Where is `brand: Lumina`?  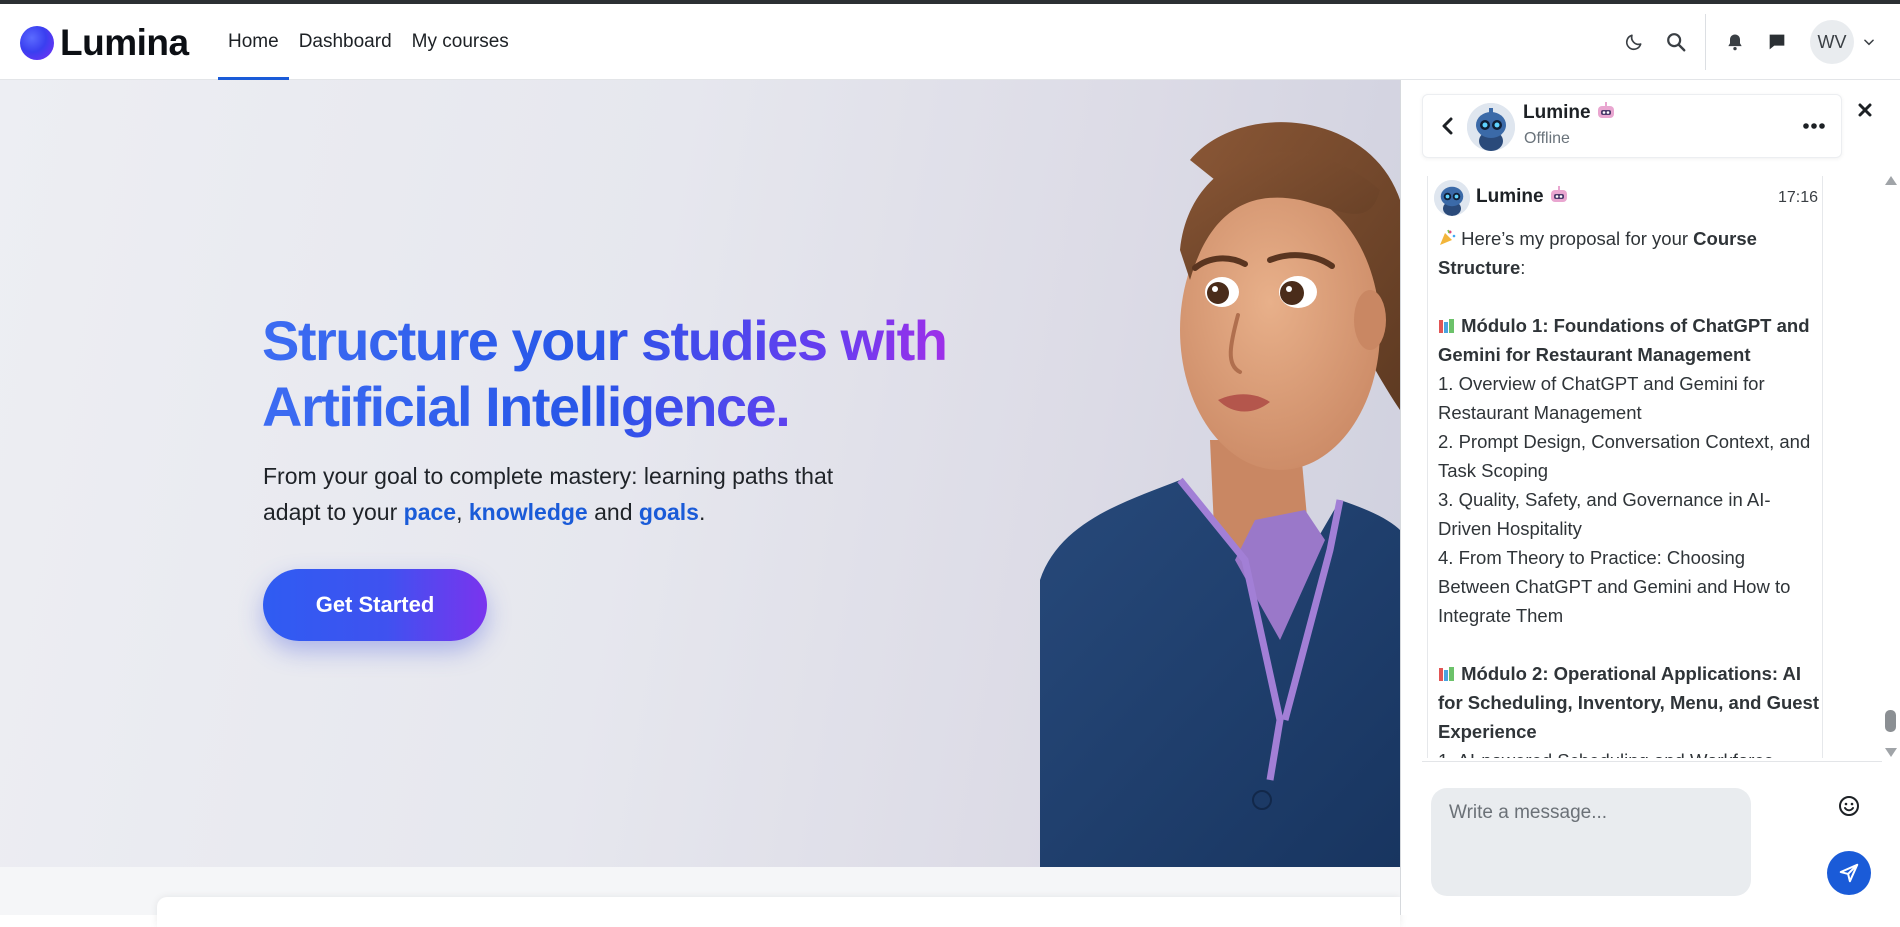
brand: Lumina is located at coordinates (104, 43).